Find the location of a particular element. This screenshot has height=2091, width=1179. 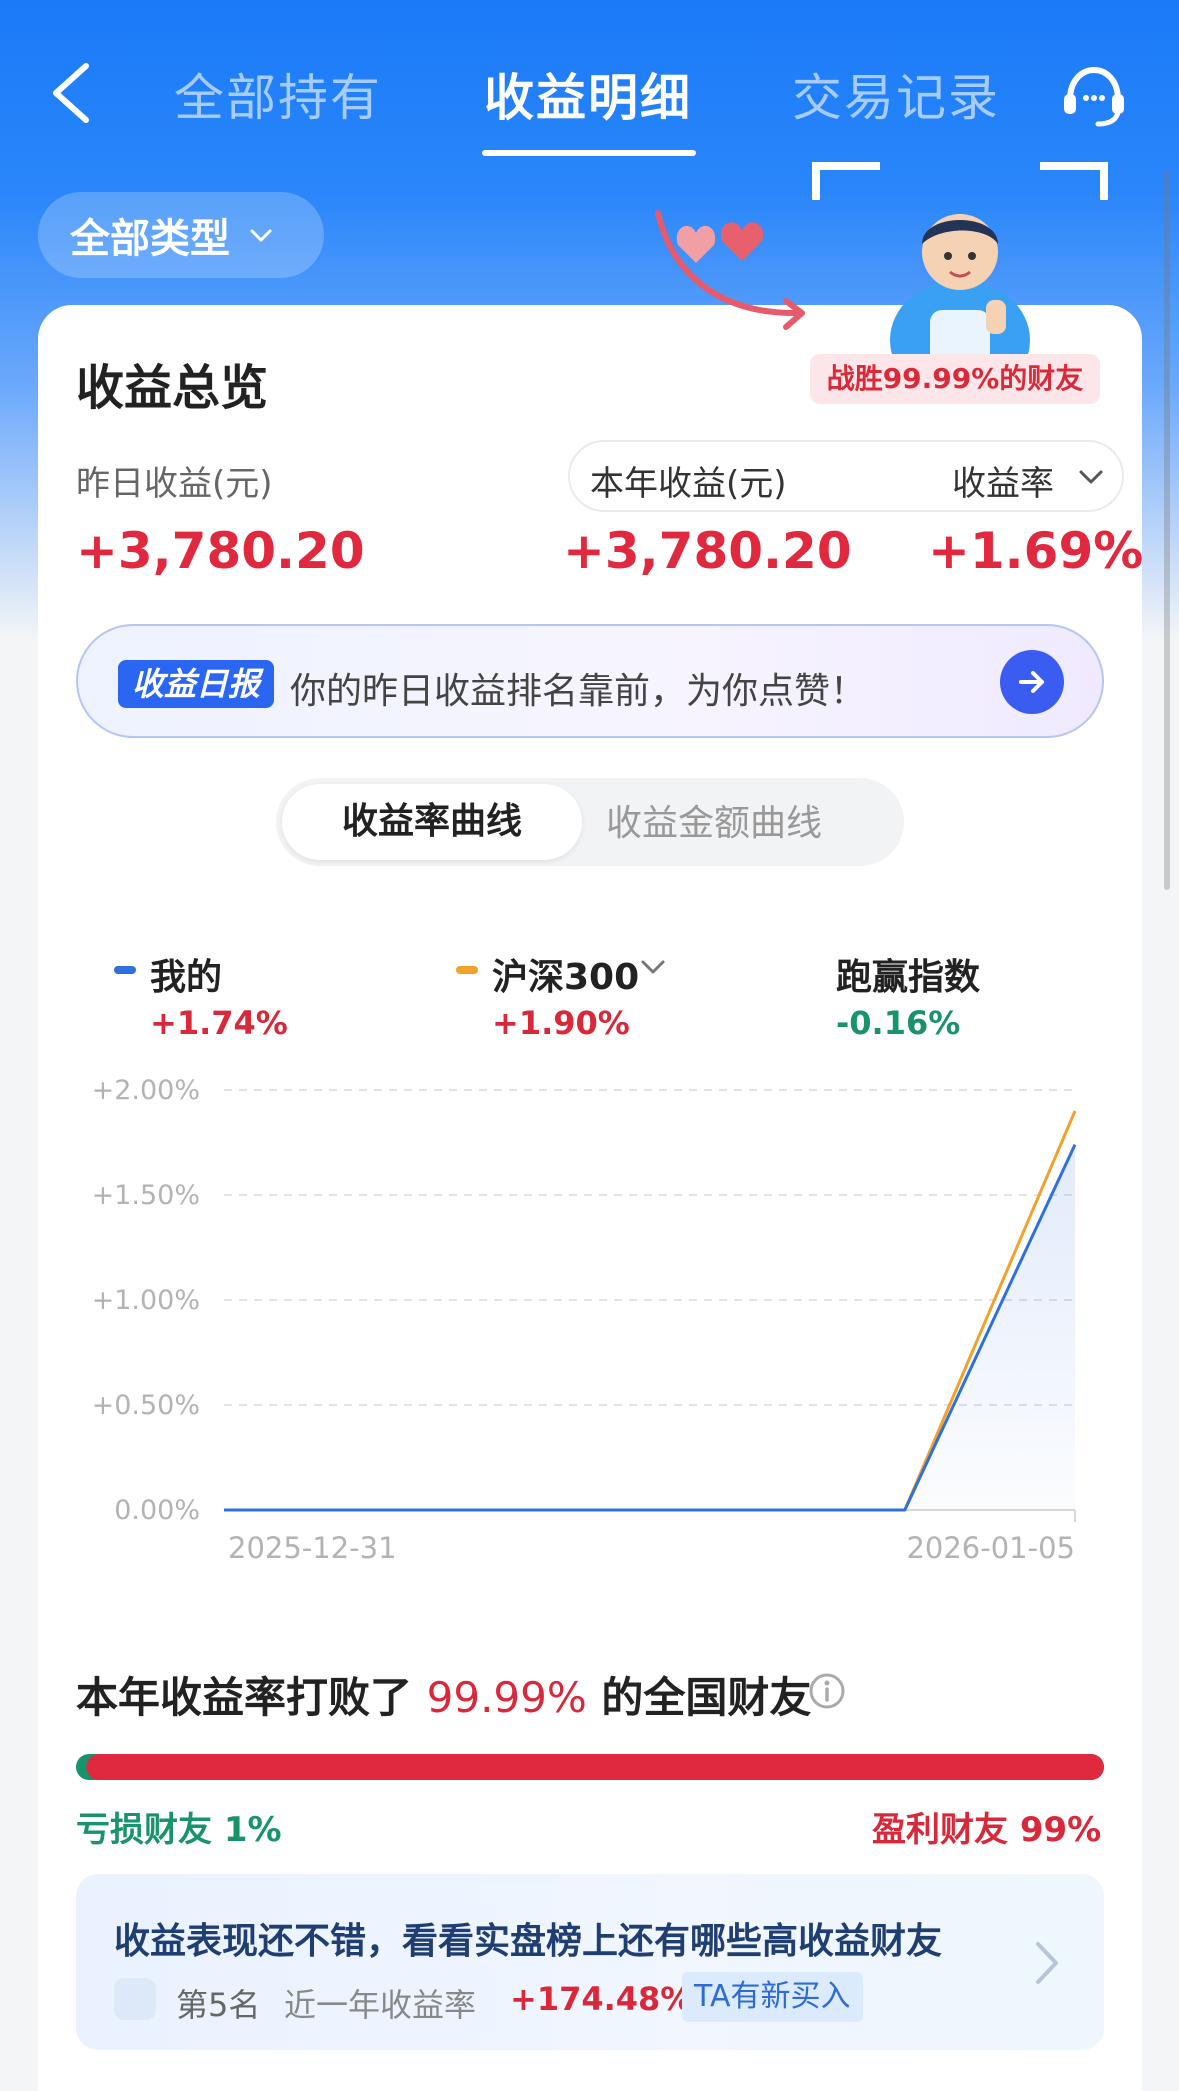

year-earnings-label: 本年收益(元) is located at coordinates (688, 484).